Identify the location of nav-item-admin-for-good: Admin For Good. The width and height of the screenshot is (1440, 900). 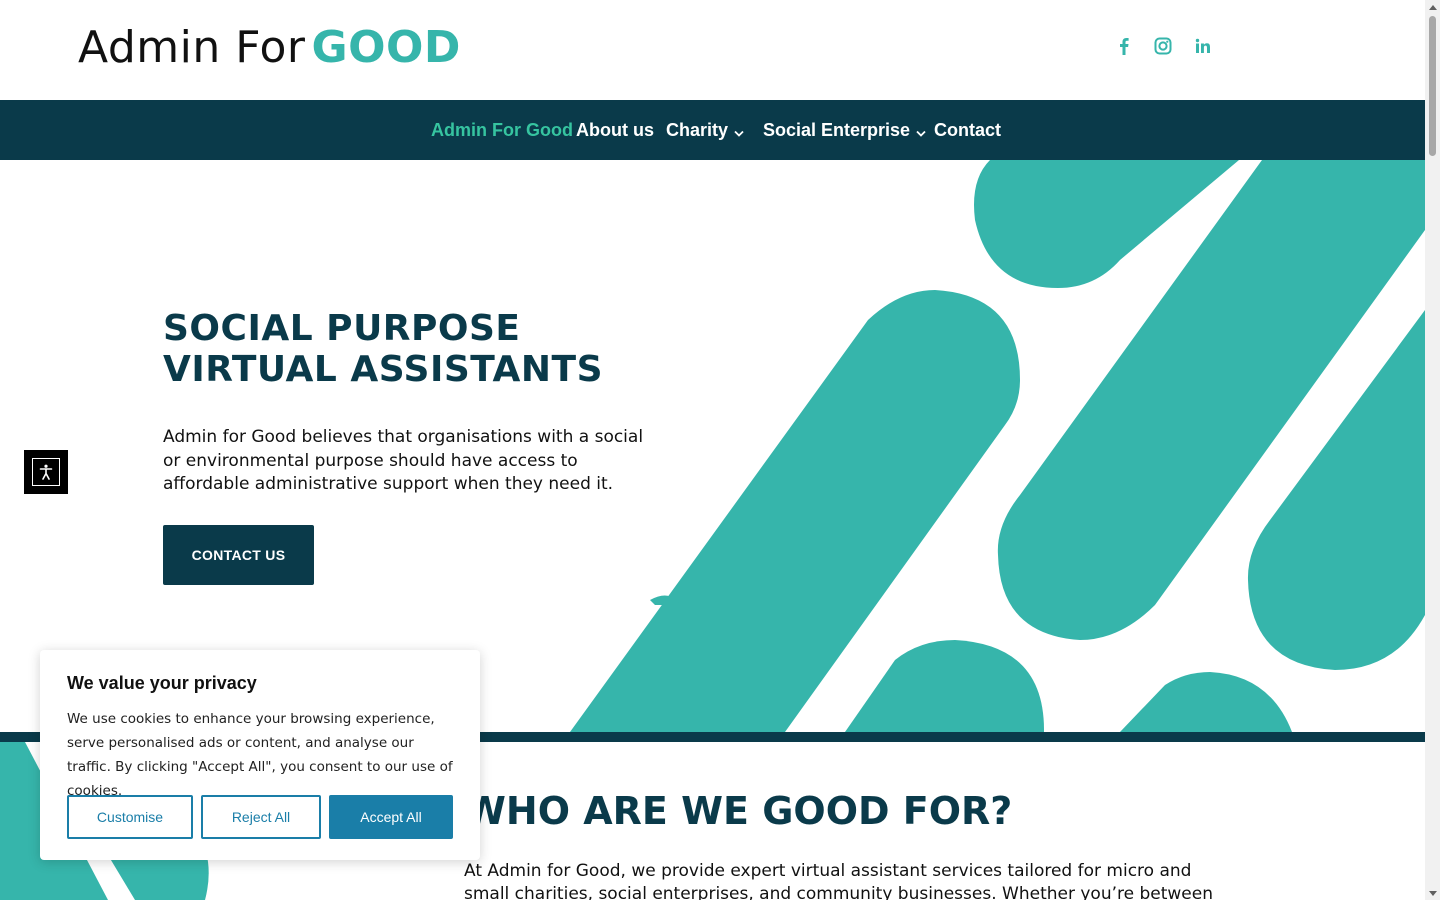
(502, 130).